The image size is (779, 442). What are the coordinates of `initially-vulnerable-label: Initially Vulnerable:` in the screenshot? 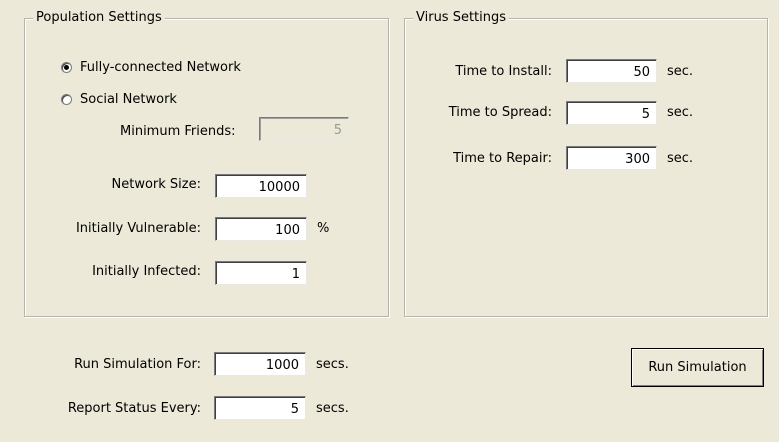 It's located at (138, 228).